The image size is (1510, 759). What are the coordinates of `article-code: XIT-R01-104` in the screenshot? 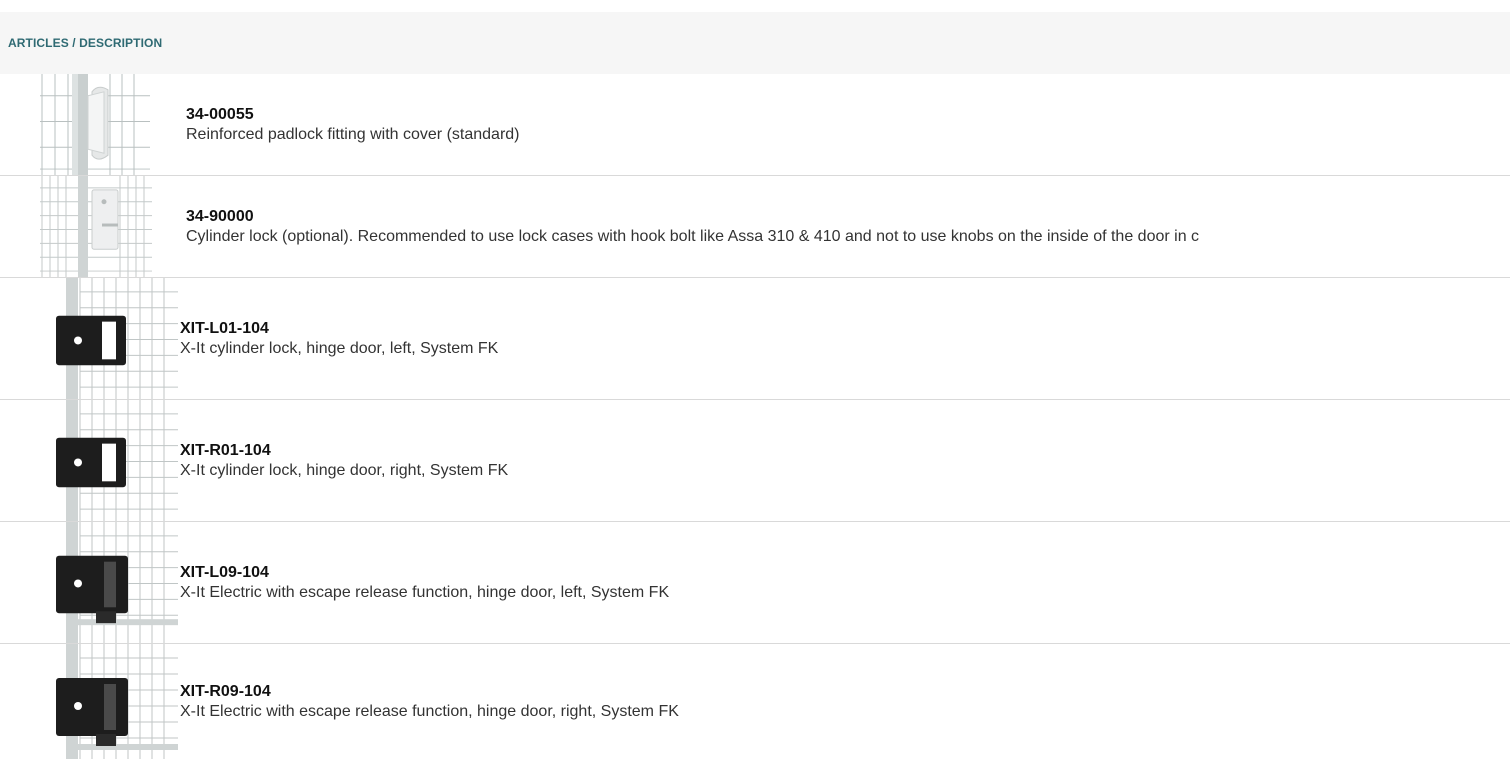 It's located at (225, 450).